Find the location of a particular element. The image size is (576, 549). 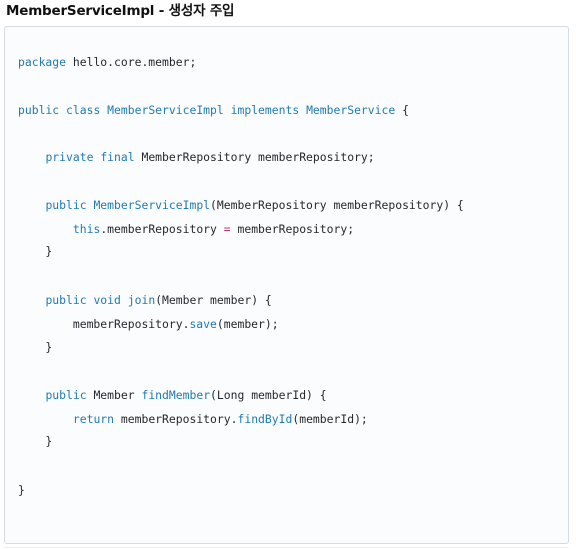

keyword: class is located at coordinates (83, 110).